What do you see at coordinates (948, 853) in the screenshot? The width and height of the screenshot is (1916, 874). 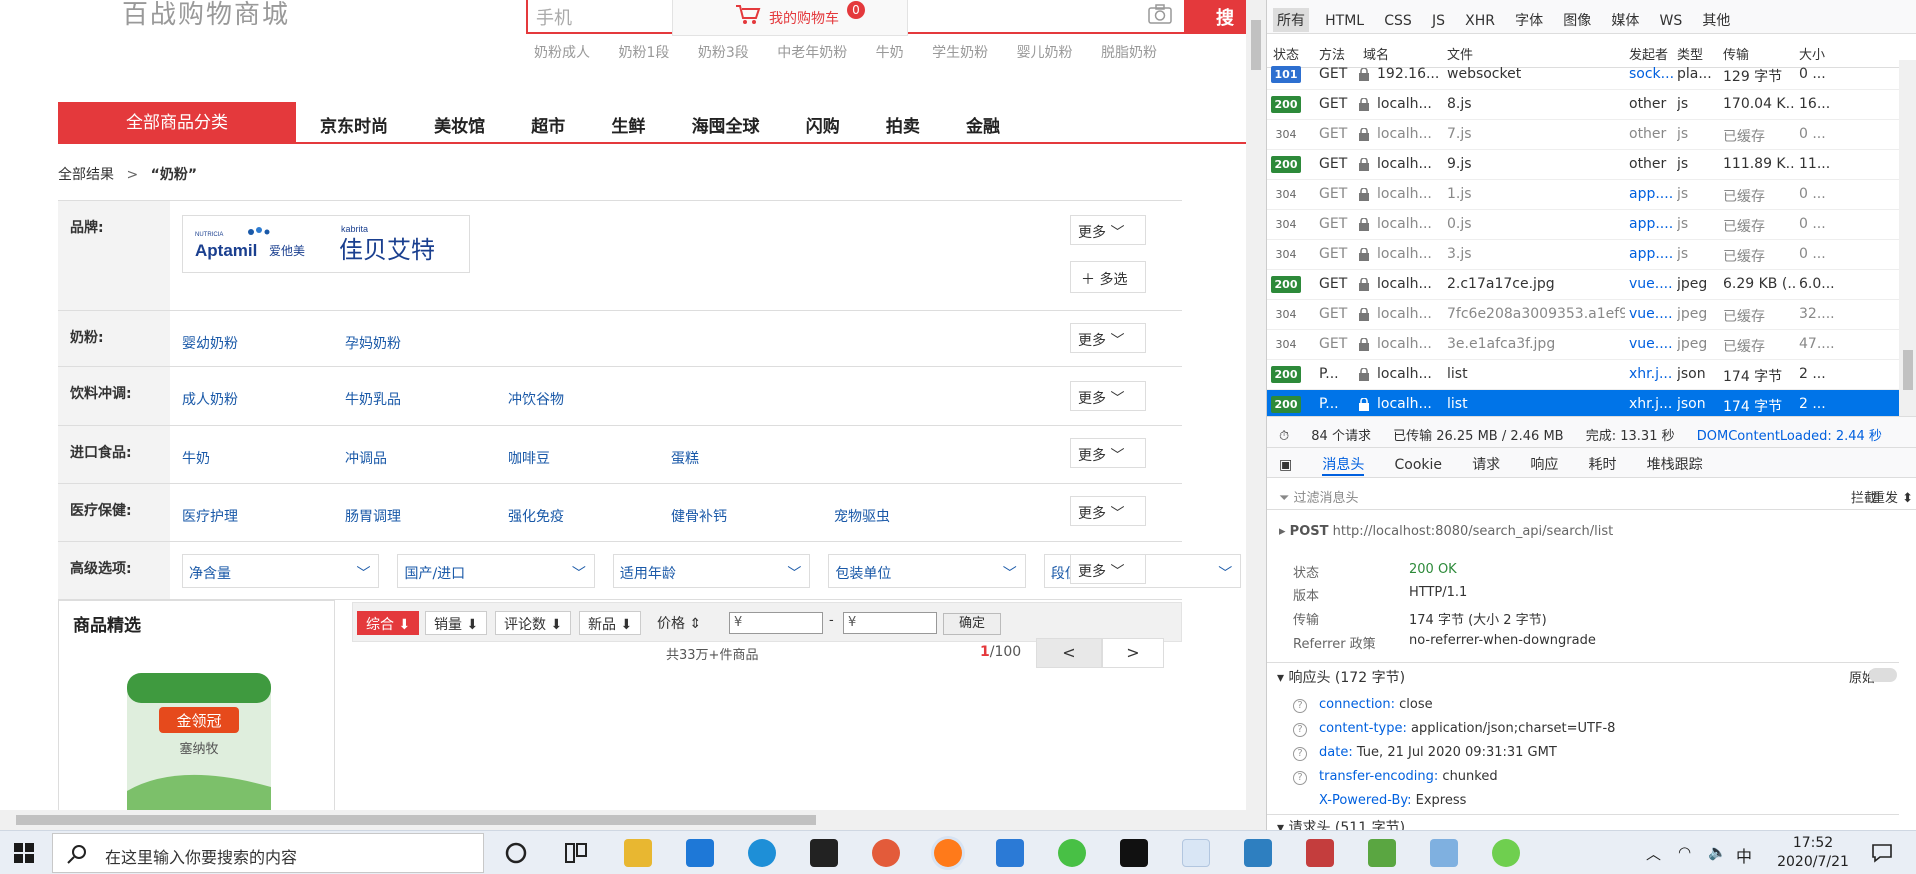 I see `firefox-icon` at bounding box center [948, 853].